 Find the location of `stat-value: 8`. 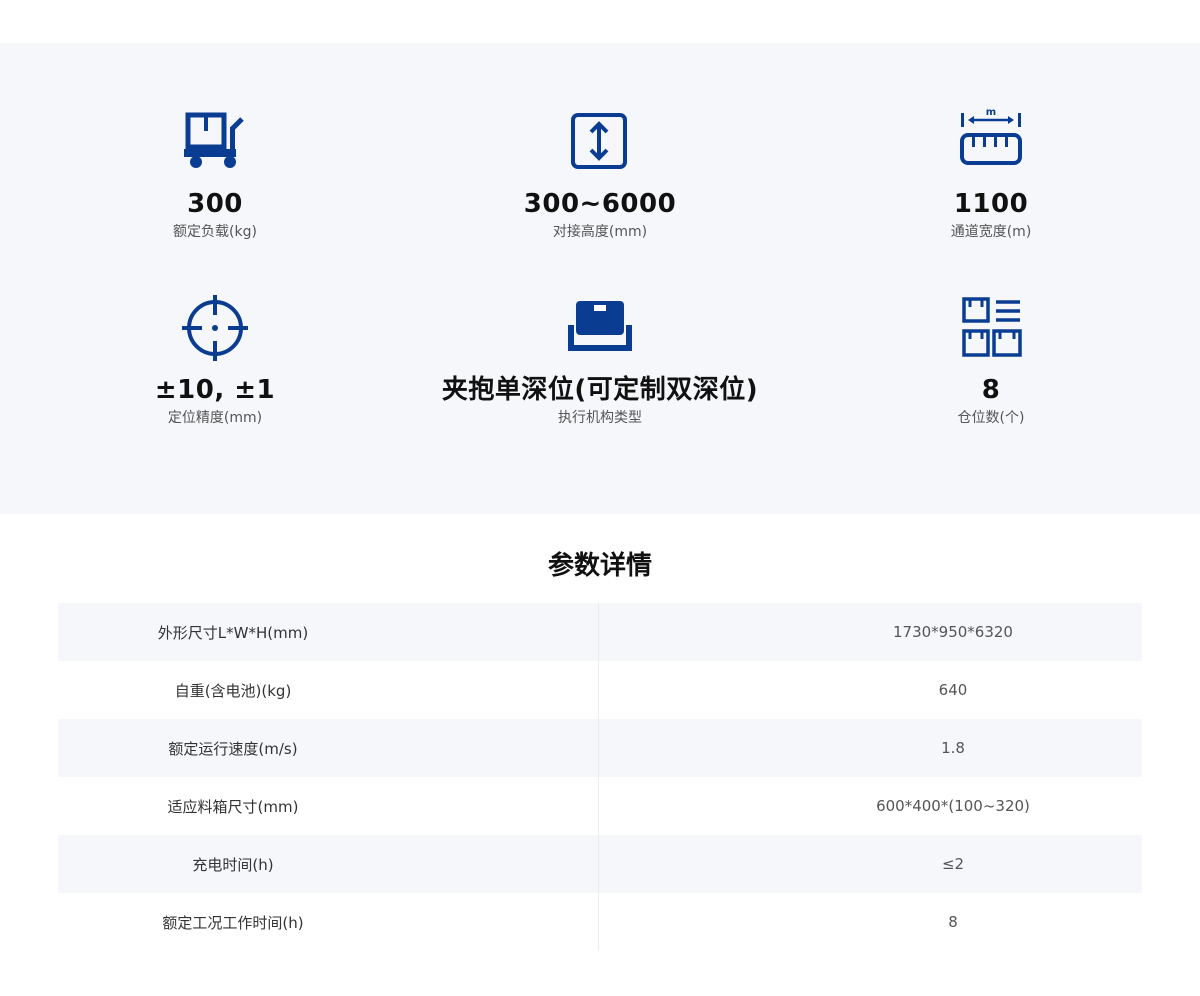

stat-value: 8 is located at coordinates (991, 390).